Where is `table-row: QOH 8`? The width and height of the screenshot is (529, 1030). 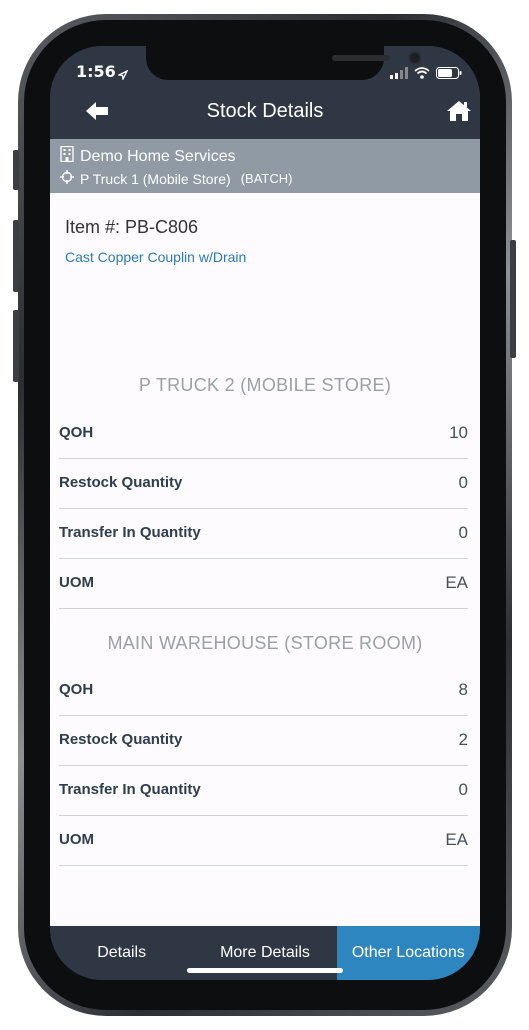 table-row: QOH 8 is located at coordinates (263, 691).